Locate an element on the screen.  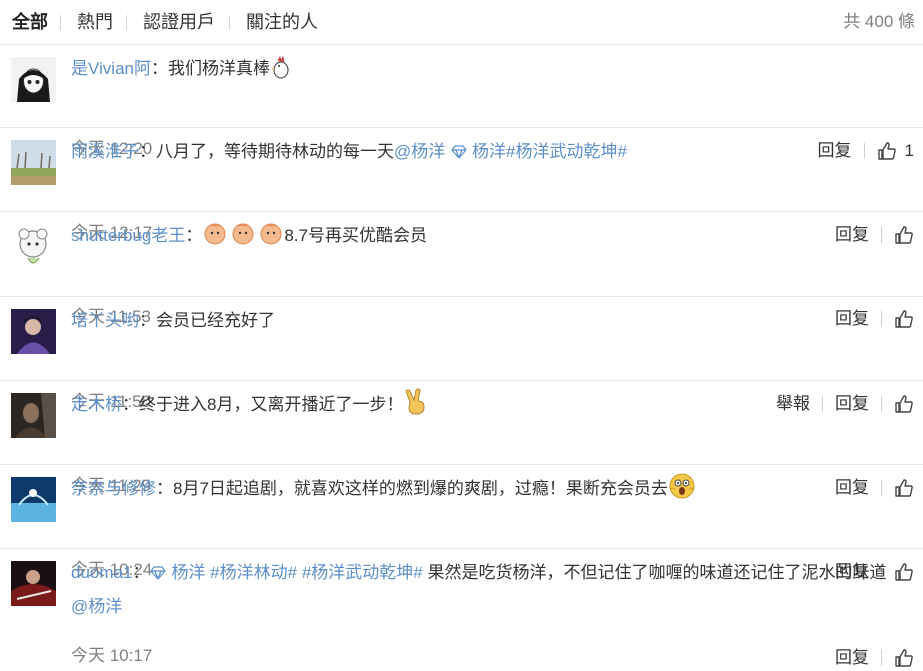
hashtag-link: #杨洋林动# is located at coordinates (253, 572).